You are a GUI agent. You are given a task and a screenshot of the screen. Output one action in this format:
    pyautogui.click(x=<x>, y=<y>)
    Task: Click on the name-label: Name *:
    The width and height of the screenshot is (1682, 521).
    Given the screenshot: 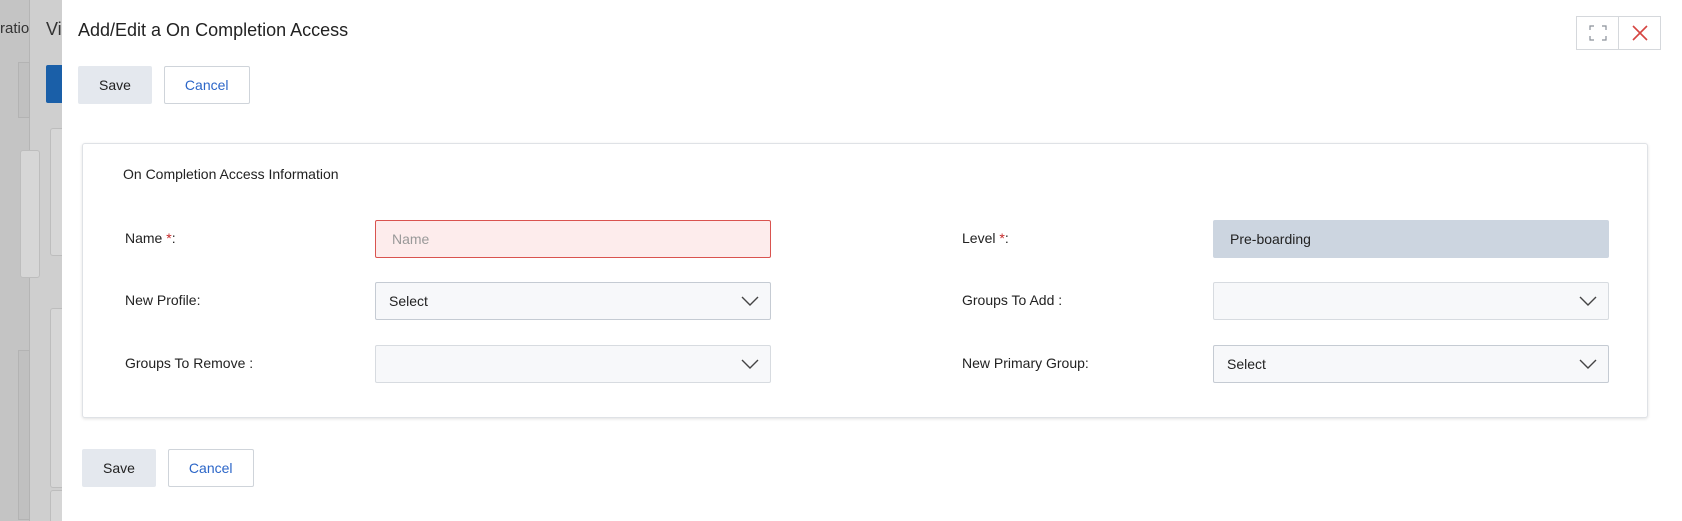 What is the action you would take?
    pyautogui.click(x=150, y=238)
    